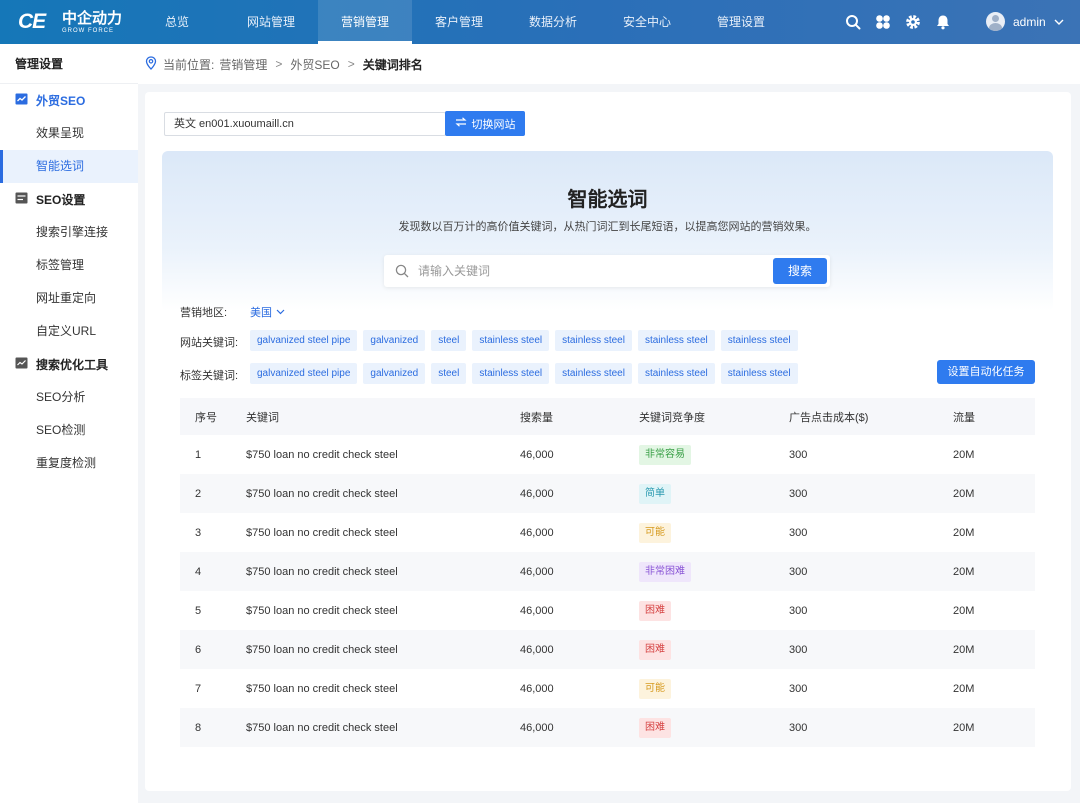 The height and width of the screenshot is (803, 1080). I want to click on sidebar-group-label: 搜索优化工具, so click(72, 365).